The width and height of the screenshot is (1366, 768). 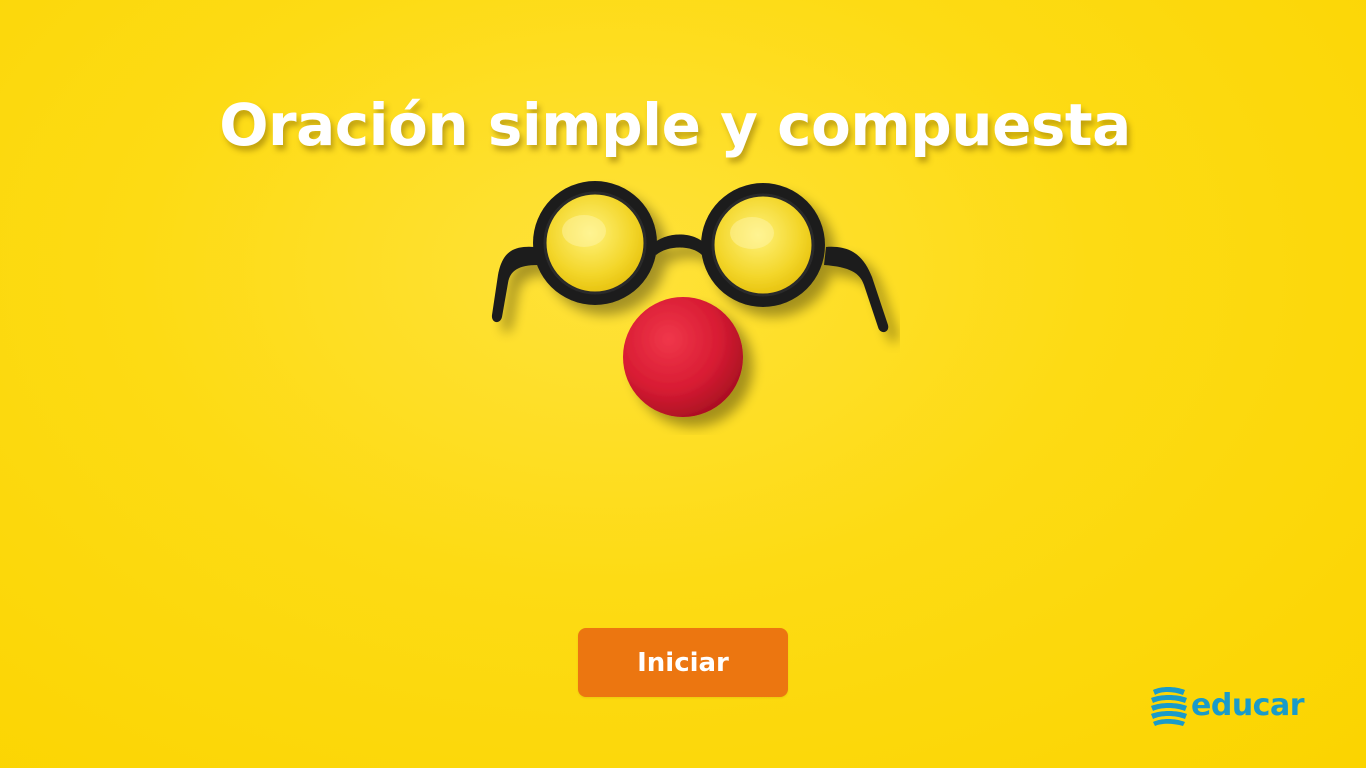 What do you see at coordinates (1169, 706) in the screenshot?
I see `educar-logo-icon` at bounding box center [1169, 706].